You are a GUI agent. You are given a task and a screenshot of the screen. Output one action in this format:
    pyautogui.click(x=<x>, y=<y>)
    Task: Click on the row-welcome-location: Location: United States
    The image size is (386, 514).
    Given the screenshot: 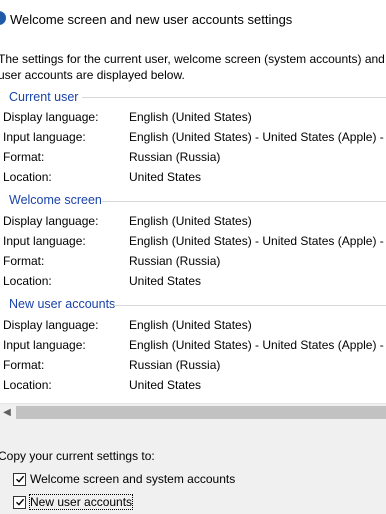 What is the action you would take?
    pyautogui.click(x=193, y=284)
    